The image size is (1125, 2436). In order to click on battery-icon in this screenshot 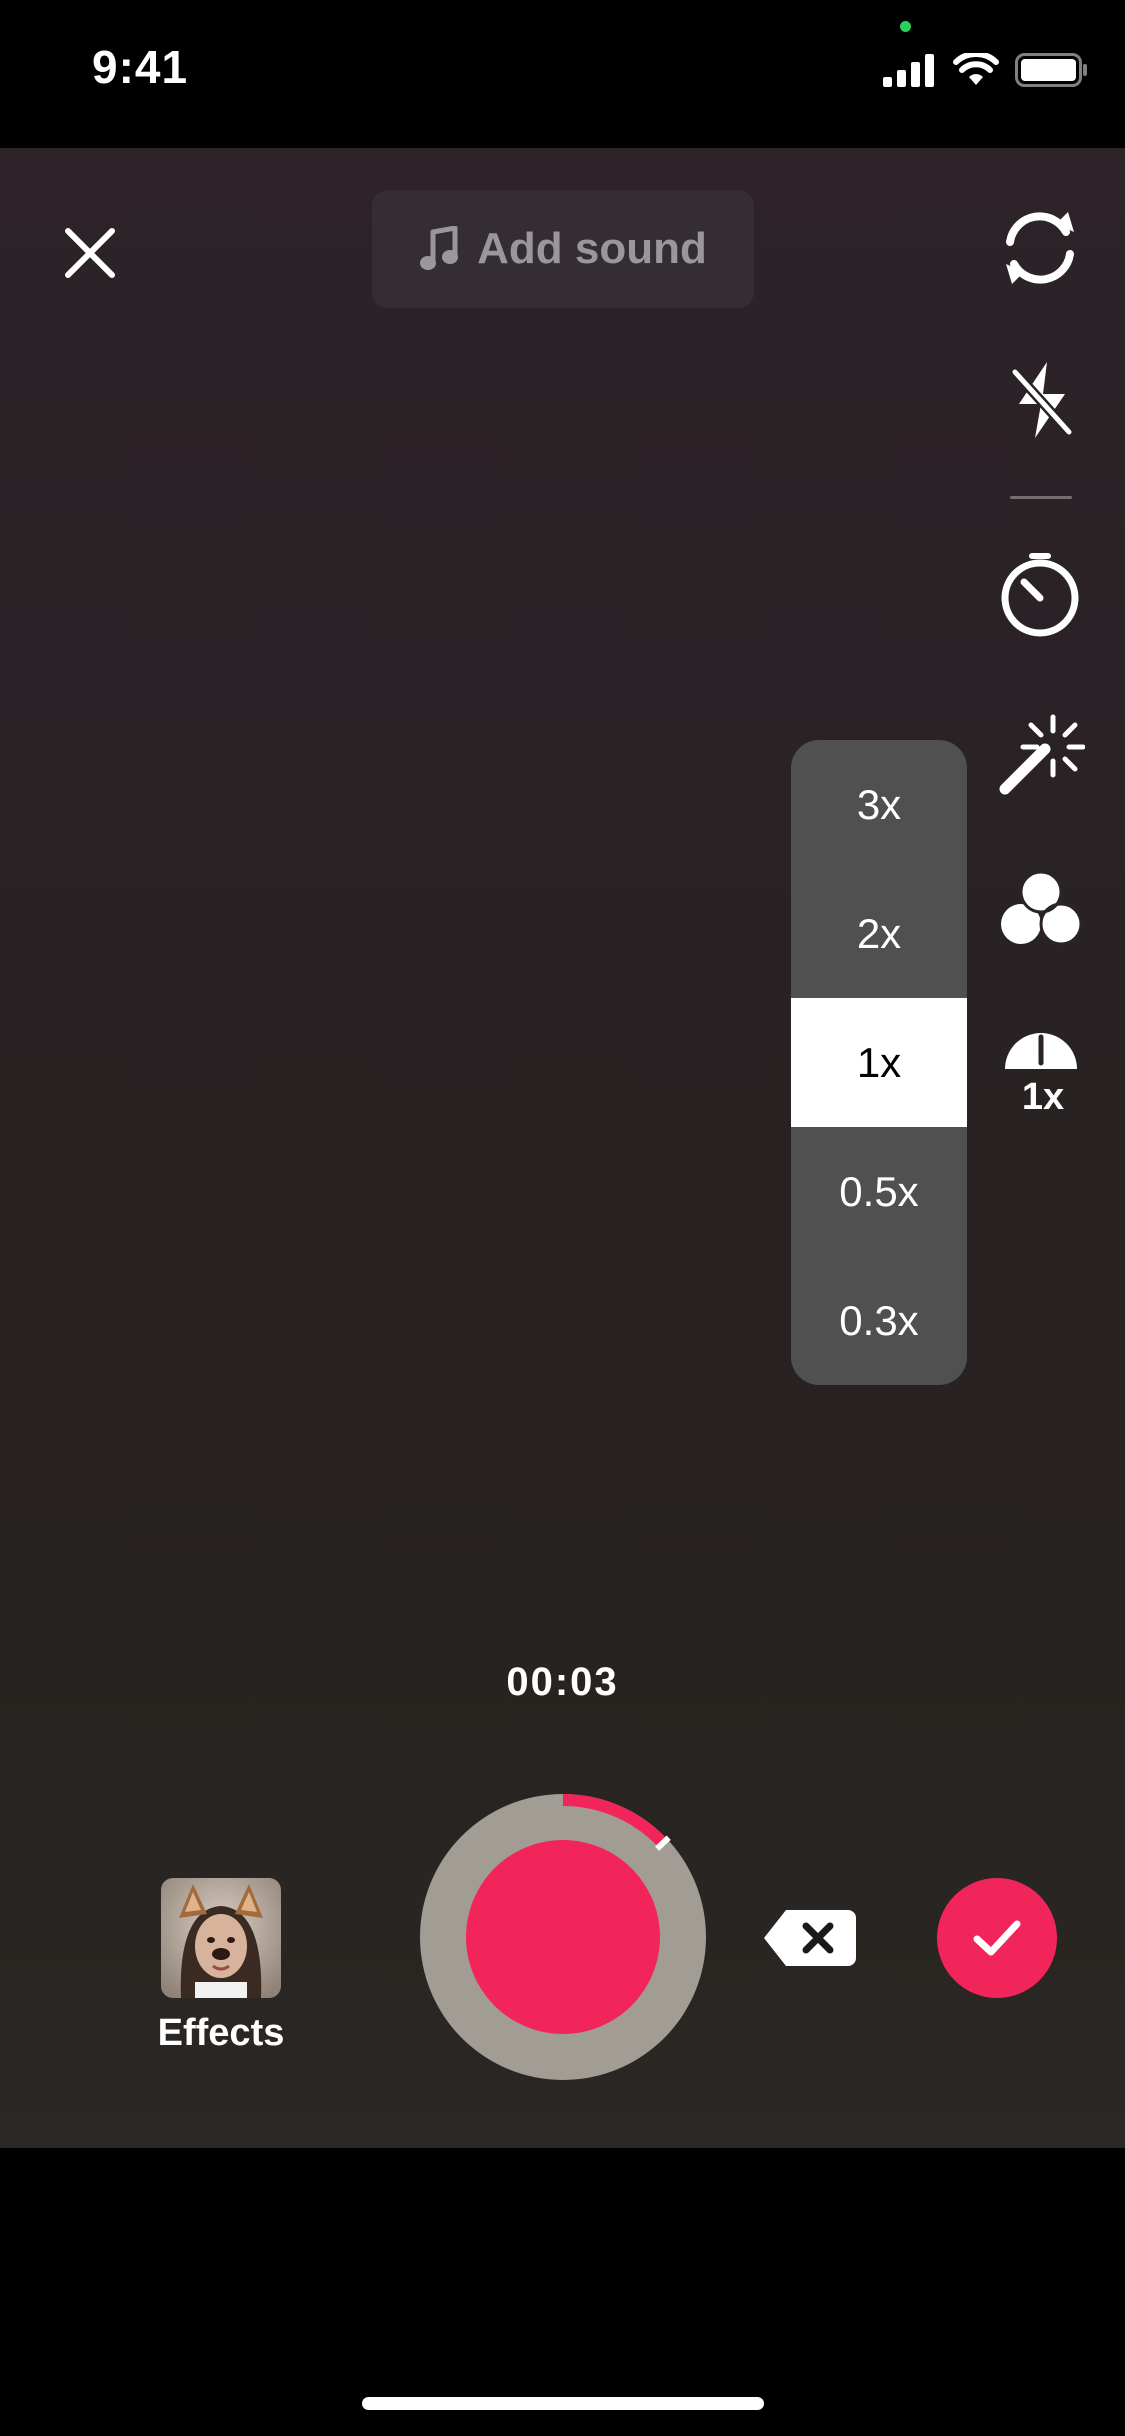, I will do `click(1051, 70)`.